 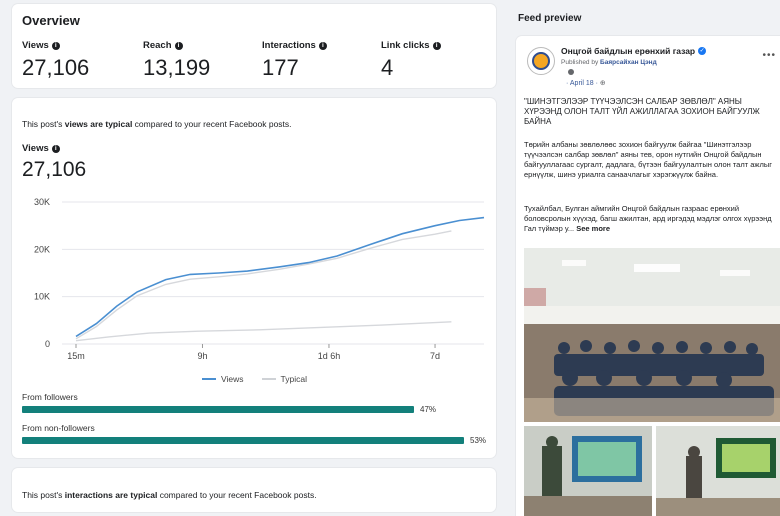 What do you see at coordinates (51, 20) in the screenshot?
I see `overview-title: Overview` at bounding box center [51, 20].